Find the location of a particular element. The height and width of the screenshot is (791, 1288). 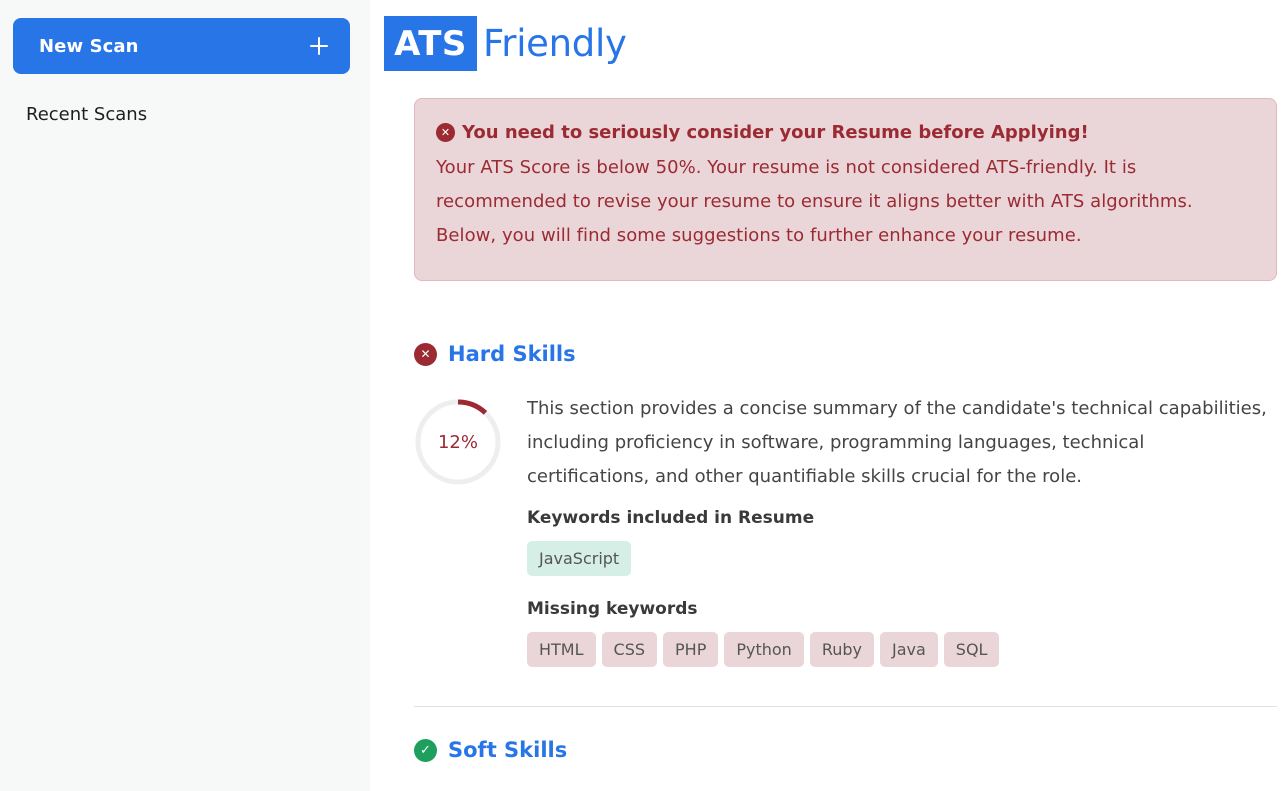

keyword-chip: JavaScript is located at coordinates (579, 558).